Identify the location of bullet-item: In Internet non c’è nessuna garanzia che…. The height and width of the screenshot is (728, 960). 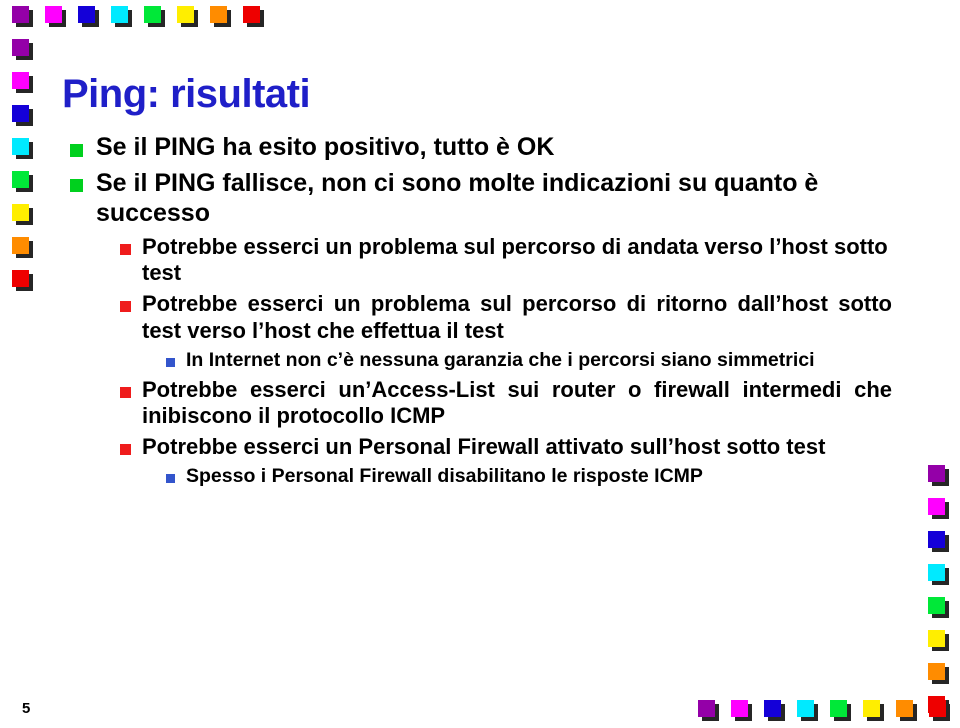
(477, 361).